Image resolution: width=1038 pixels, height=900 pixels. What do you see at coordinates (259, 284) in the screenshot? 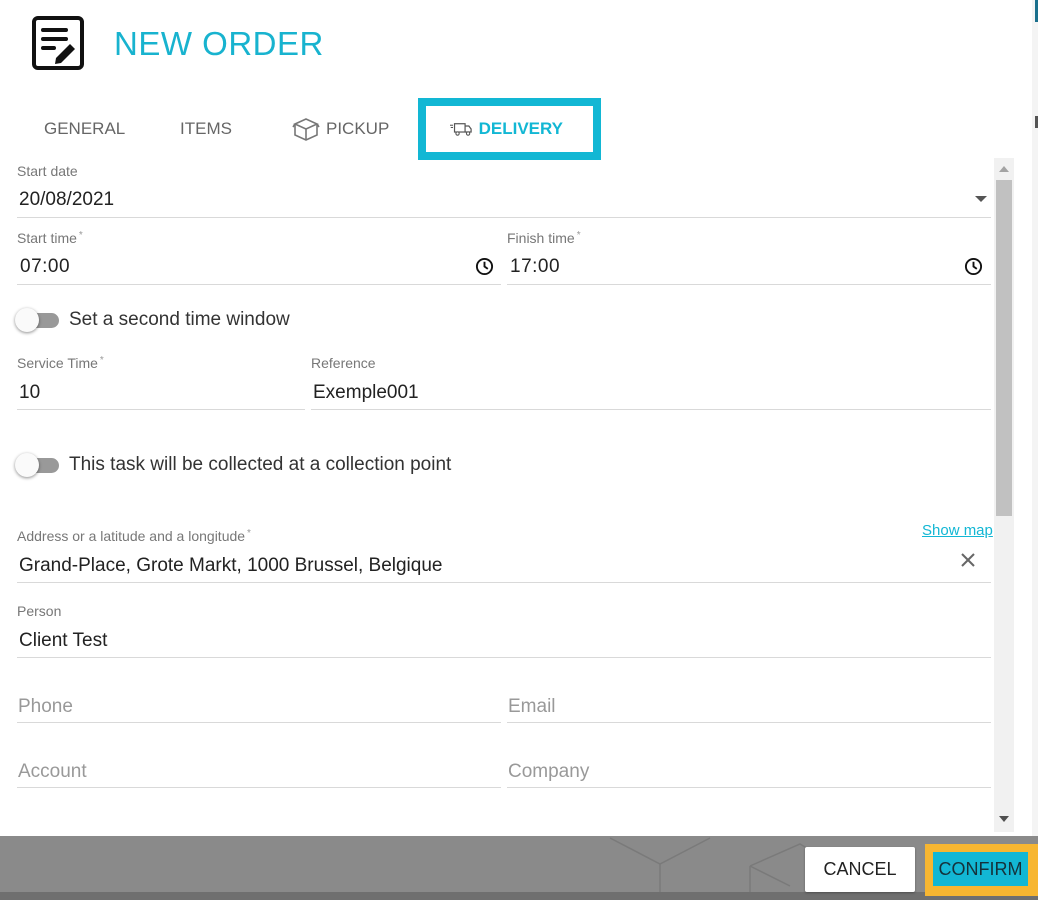
I see `start-time-underline` at bounding box center [259, 284].